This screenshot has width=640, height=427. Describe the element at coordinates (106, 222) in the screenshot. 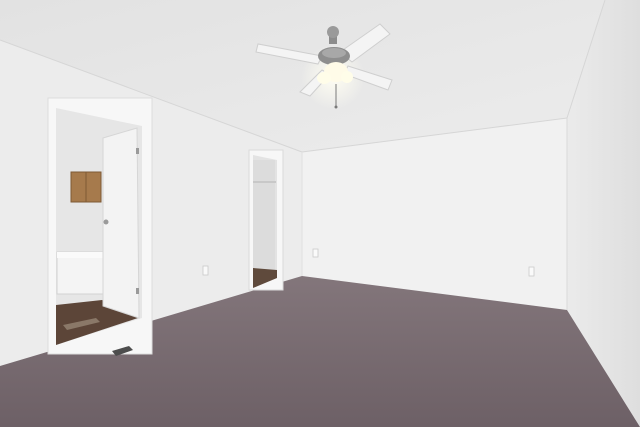

I see `door-knob` at that location.